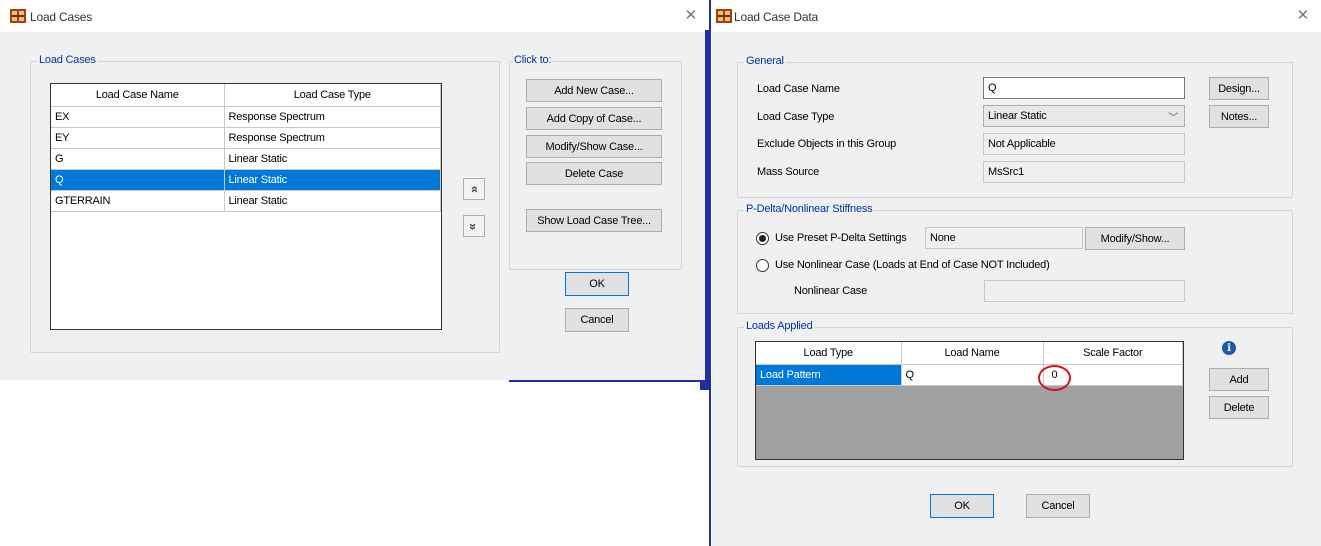 Image resolution: width=1321 pixels, height=546 pixels. What do you see at coordinates (1084, 144) in the screenshot?
I see `exclude-objects-field: Not Applicable` at bounding box center [1084, 144].